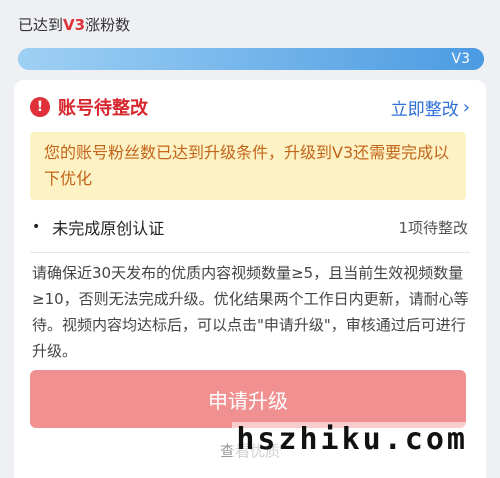 The height and width of the screenshot is (478, 500). Describe the element at coordinates (466, 107) in the screenshot. I see `chevron-right-icon: ›` at that location.